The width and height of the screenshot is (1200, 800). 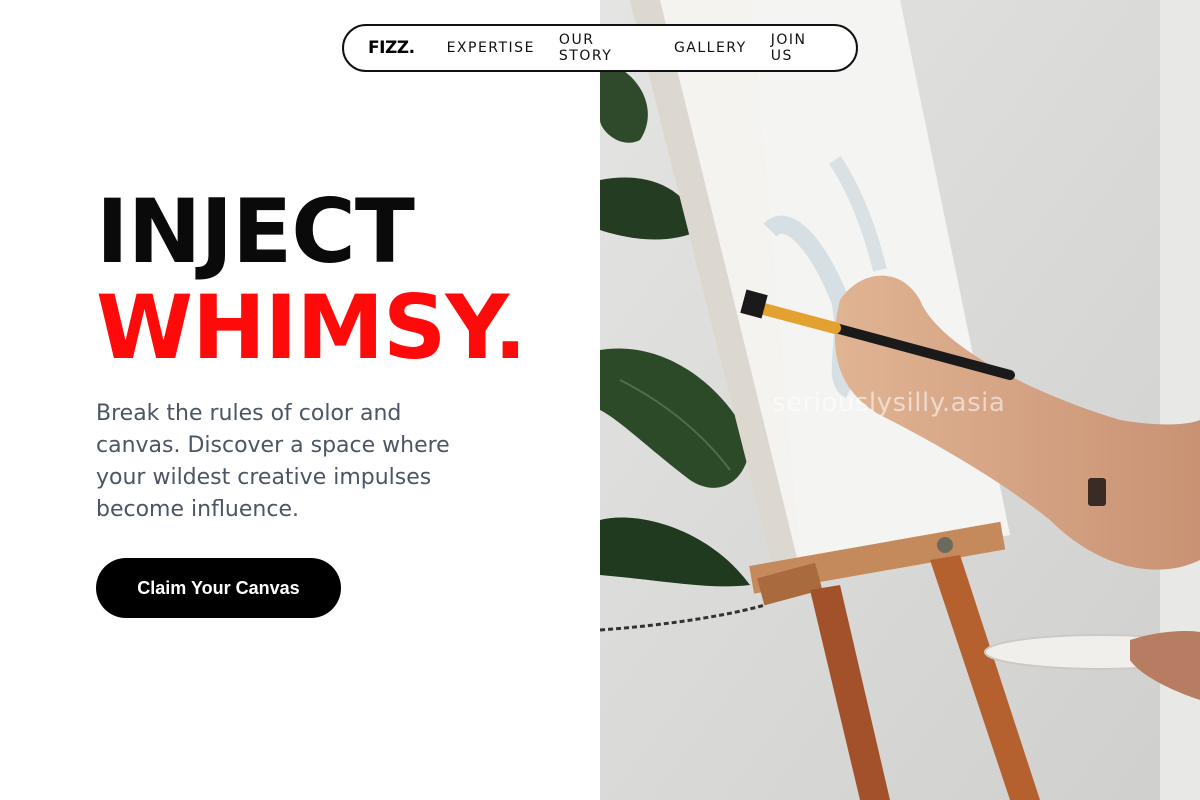 I want to click on nav-link-our-story: OUR STORY, so click(x=604, y=48).